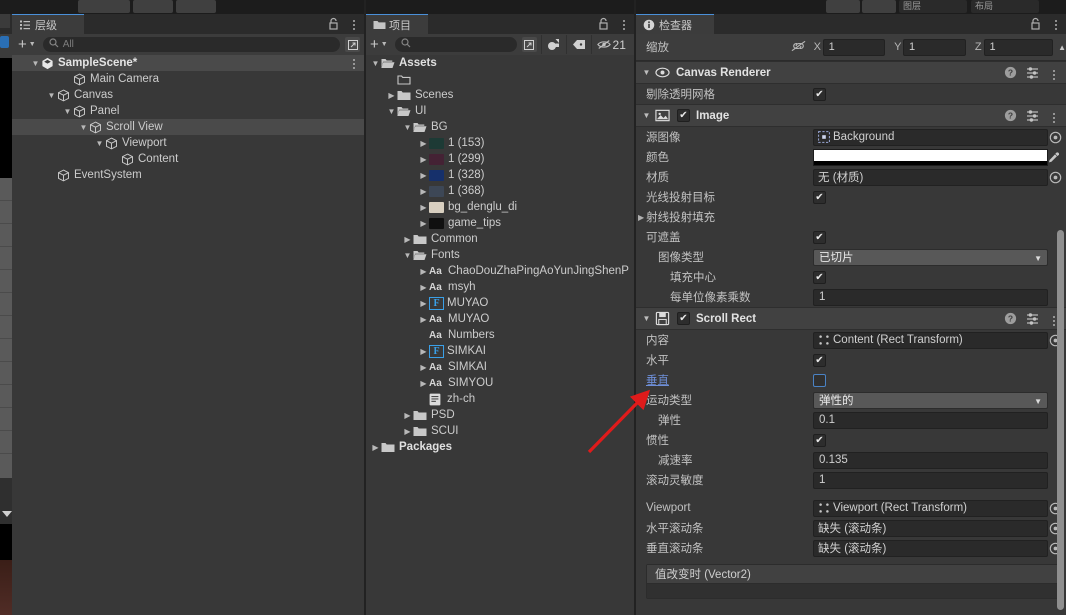 Image resolution: width=1066 pixels, height=615 pixels. I want to click on project-item-scenes: ▶ Scenes, so click(500, 95).